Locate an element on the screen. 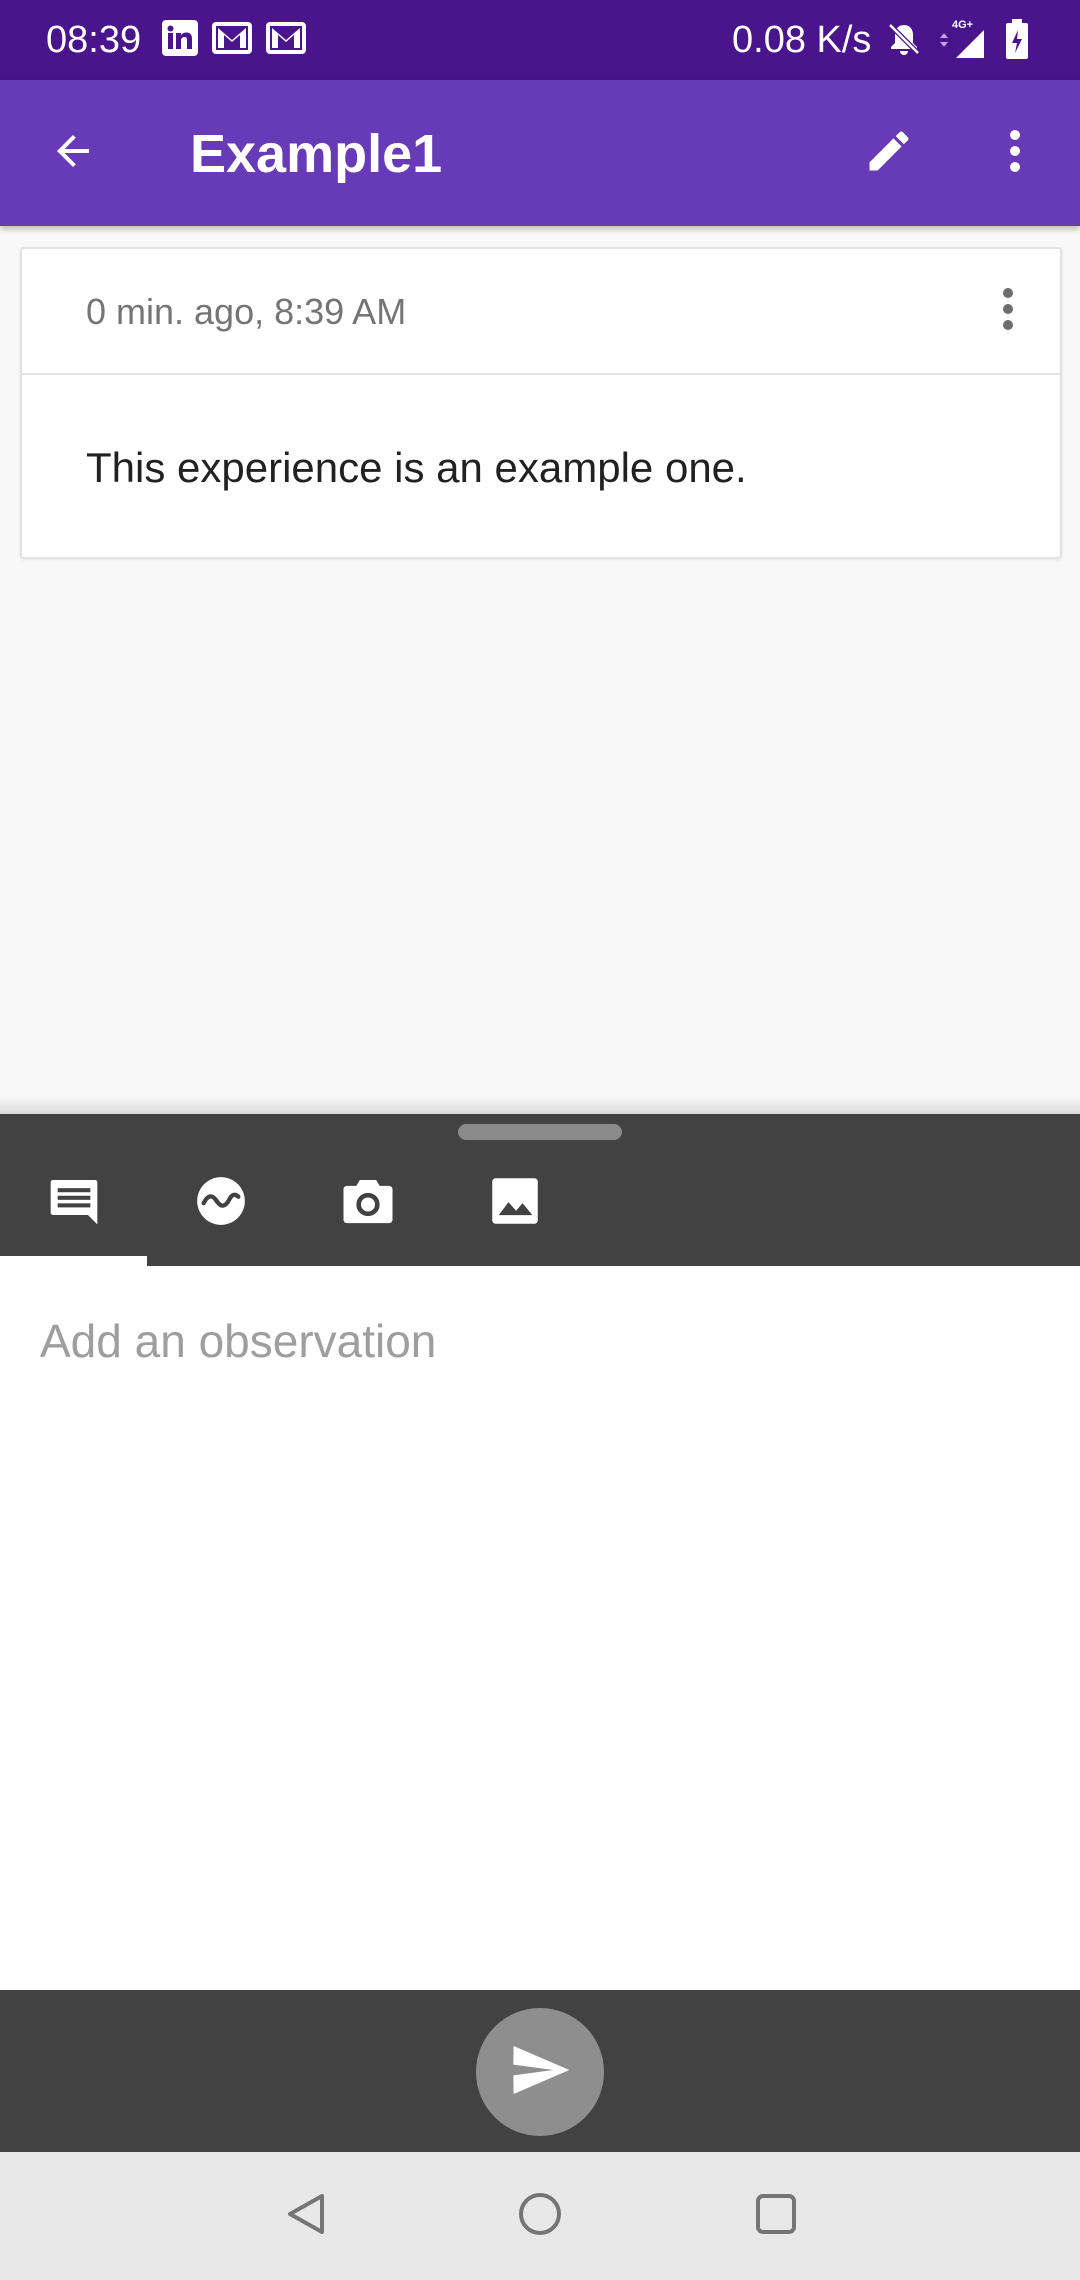 The height and width of the screenshot is (2280, 1080). send-icon is located at coordinates (540, 2072).